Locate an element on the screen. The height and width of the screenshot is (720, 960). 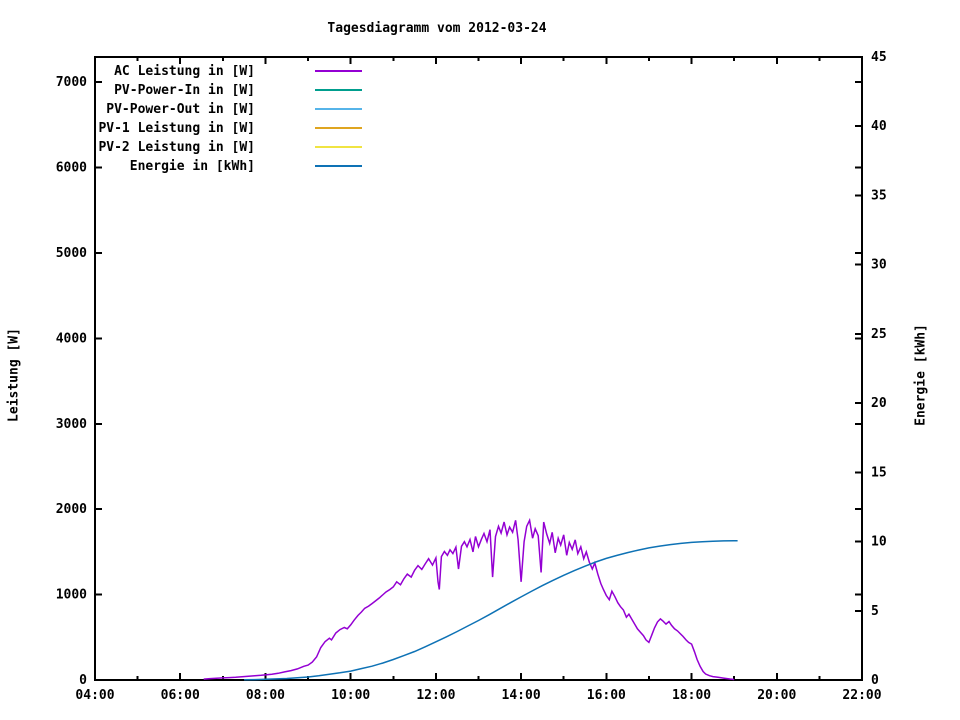
y1-tick-label: 2000 is located at coordinates (71, 509).